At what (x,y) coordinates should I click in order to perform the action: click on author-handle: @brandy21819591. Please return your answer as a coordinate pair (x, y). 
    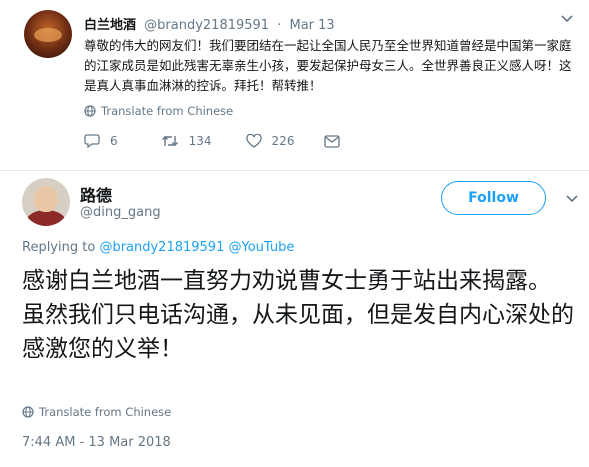
    Looking at the image, I should click on (206, 25).